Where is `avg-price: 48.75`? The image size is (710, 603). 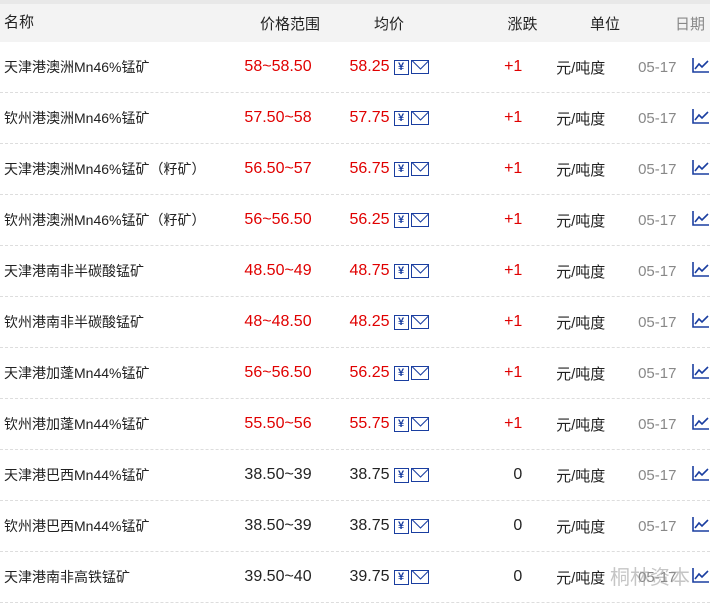 avg-price: 48.75 is located at coordinates (369, 270).